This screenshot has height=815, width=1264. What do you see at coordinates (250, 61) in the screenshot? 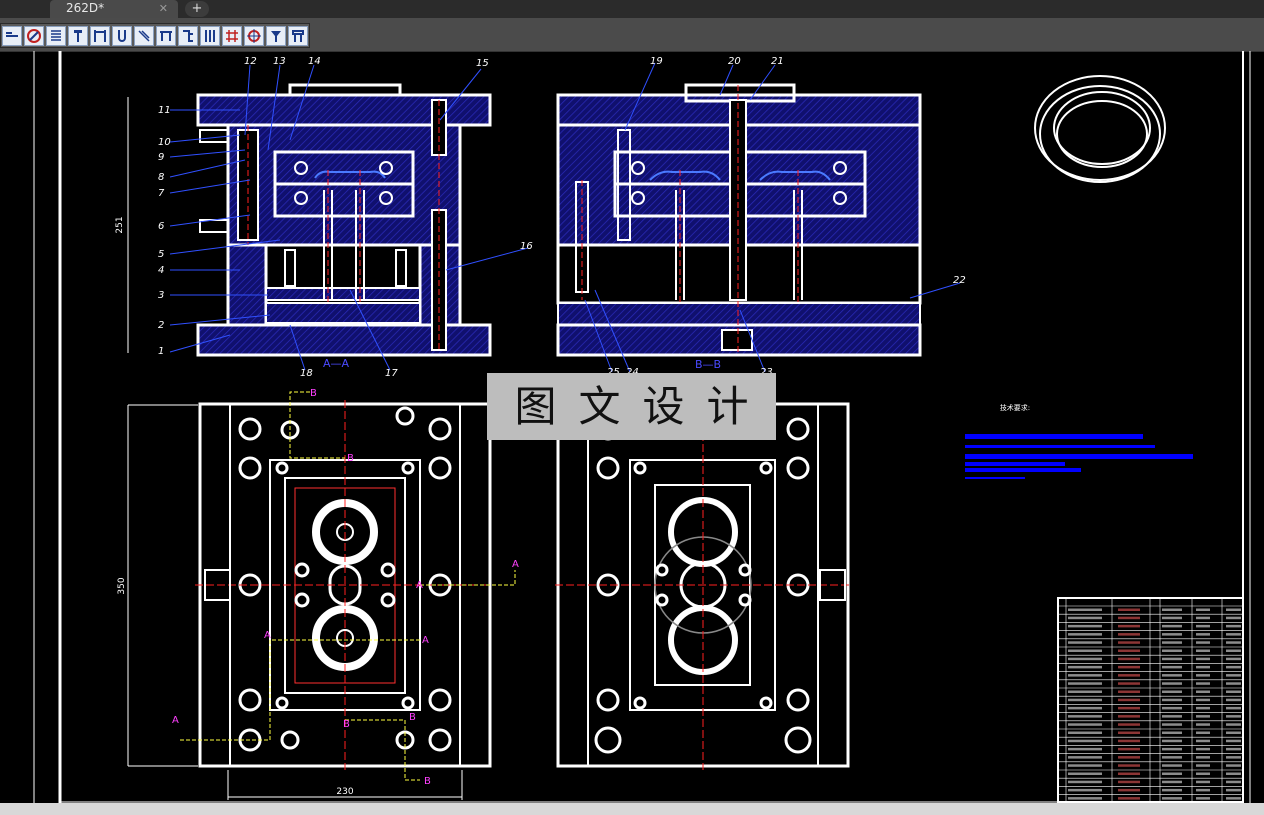
I see `callout-12: 12` at bounding box center [250, 61].